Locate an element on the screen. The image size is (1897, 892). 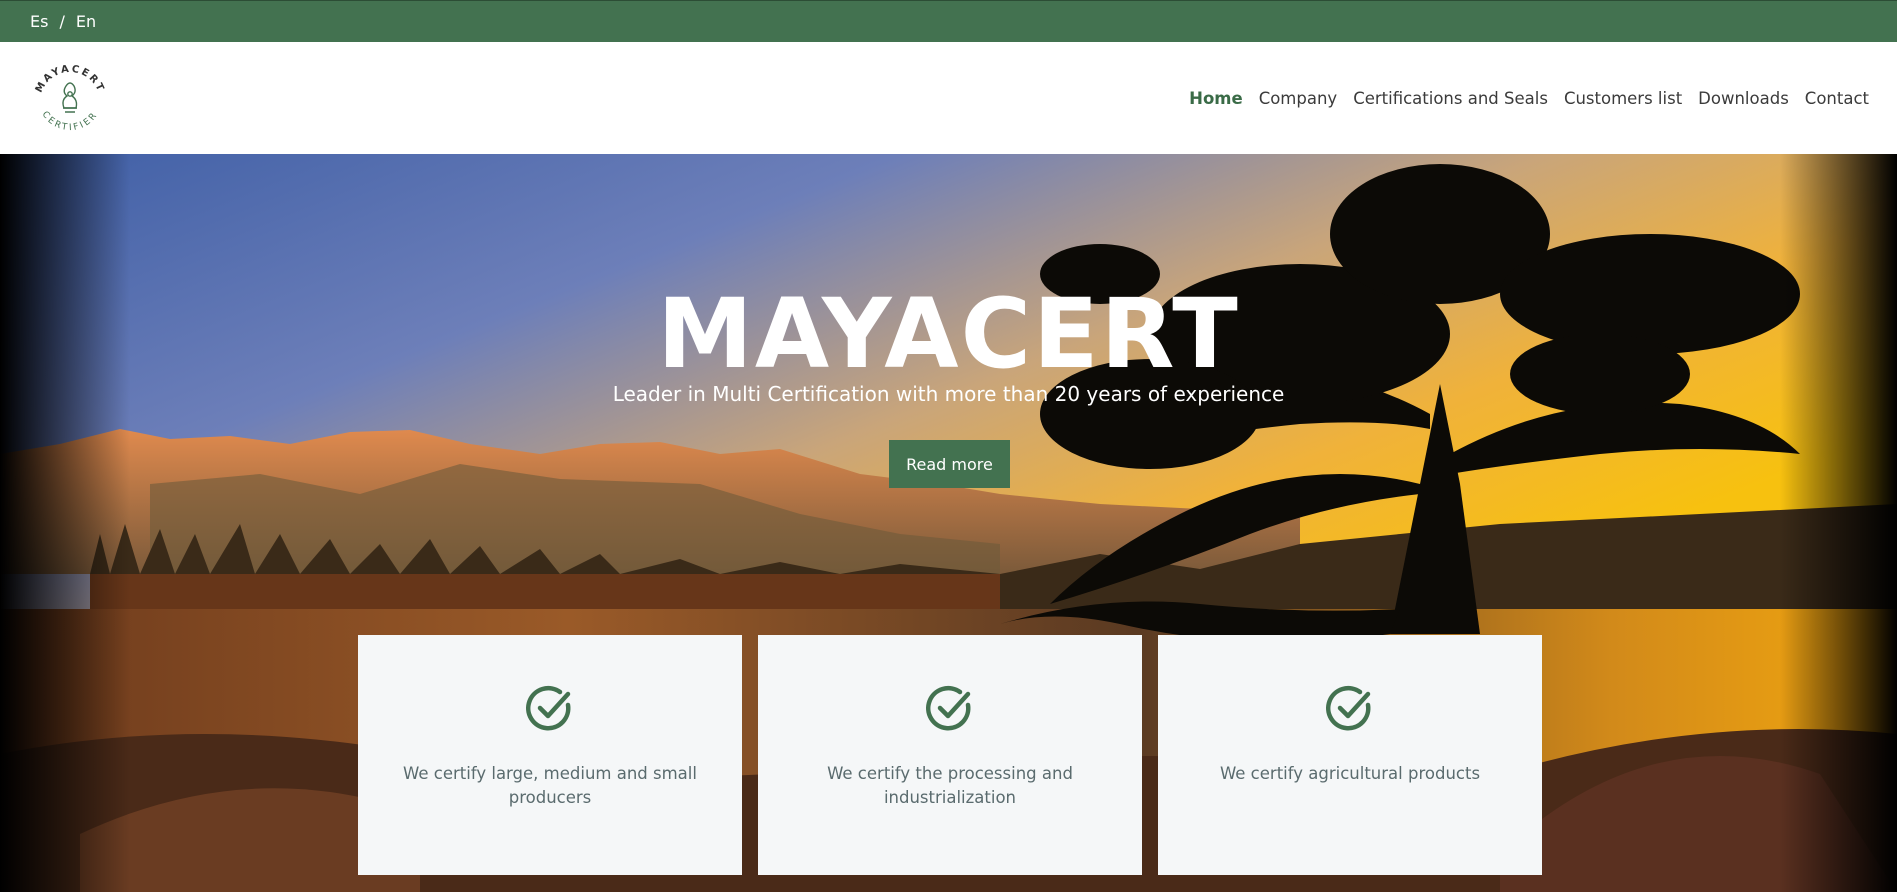
svg-text: CERTIFIER is located at coordinates (70, 121).